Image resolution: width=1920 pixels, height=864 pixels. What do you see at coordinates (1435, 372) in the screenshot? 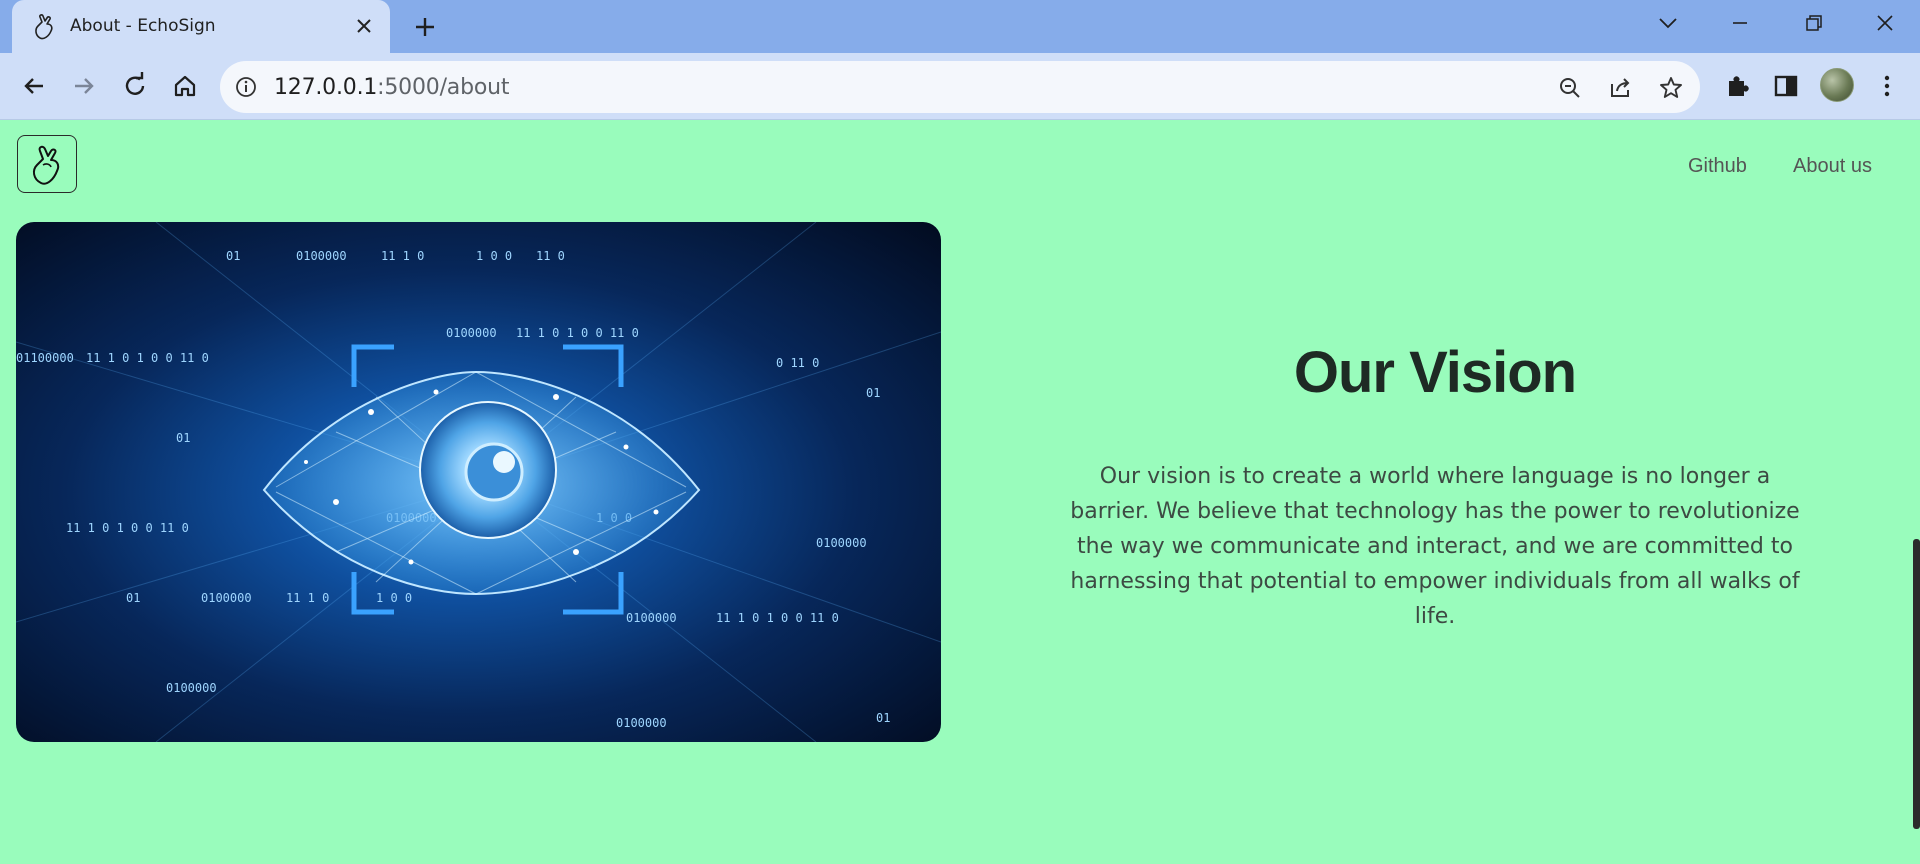
I see `page-title: Our Vision` at bounding box center [1435, 372].